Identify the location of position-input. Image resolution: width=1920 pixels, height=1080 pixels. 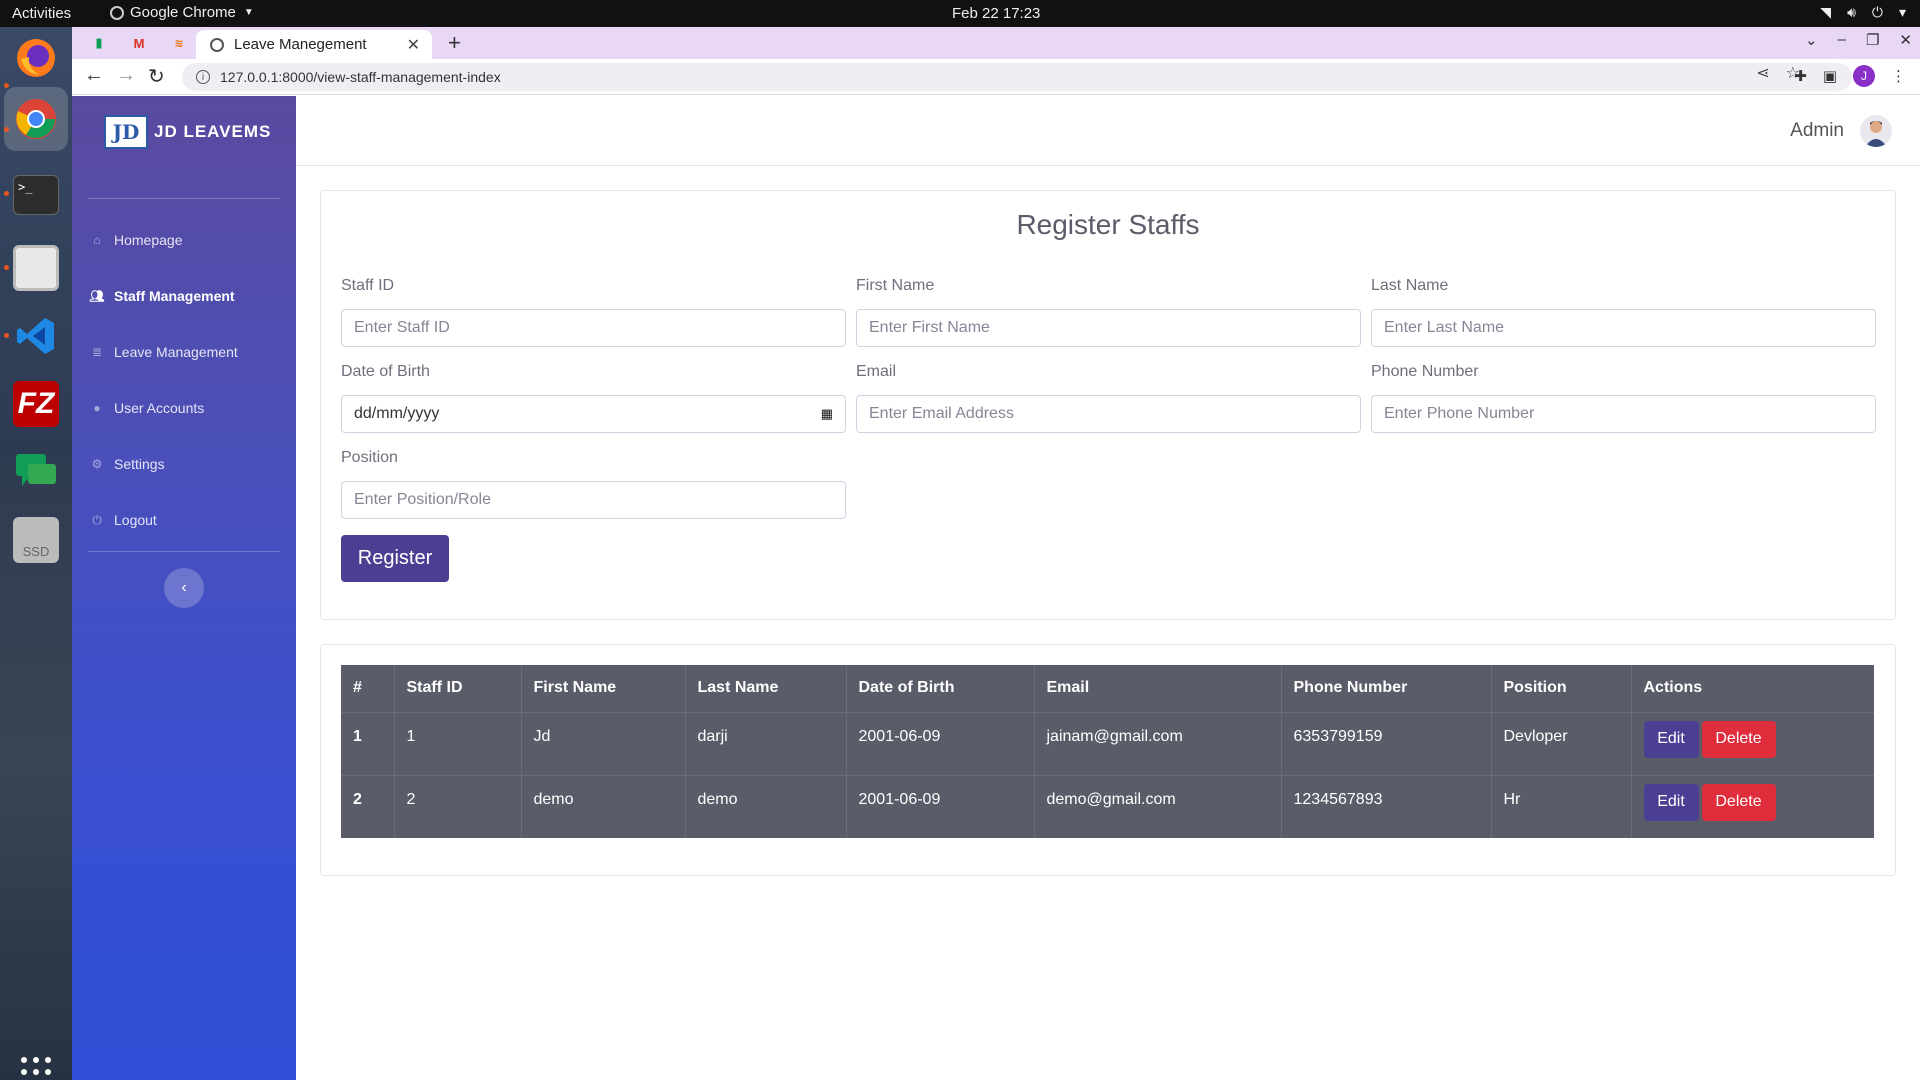
(593, 500).